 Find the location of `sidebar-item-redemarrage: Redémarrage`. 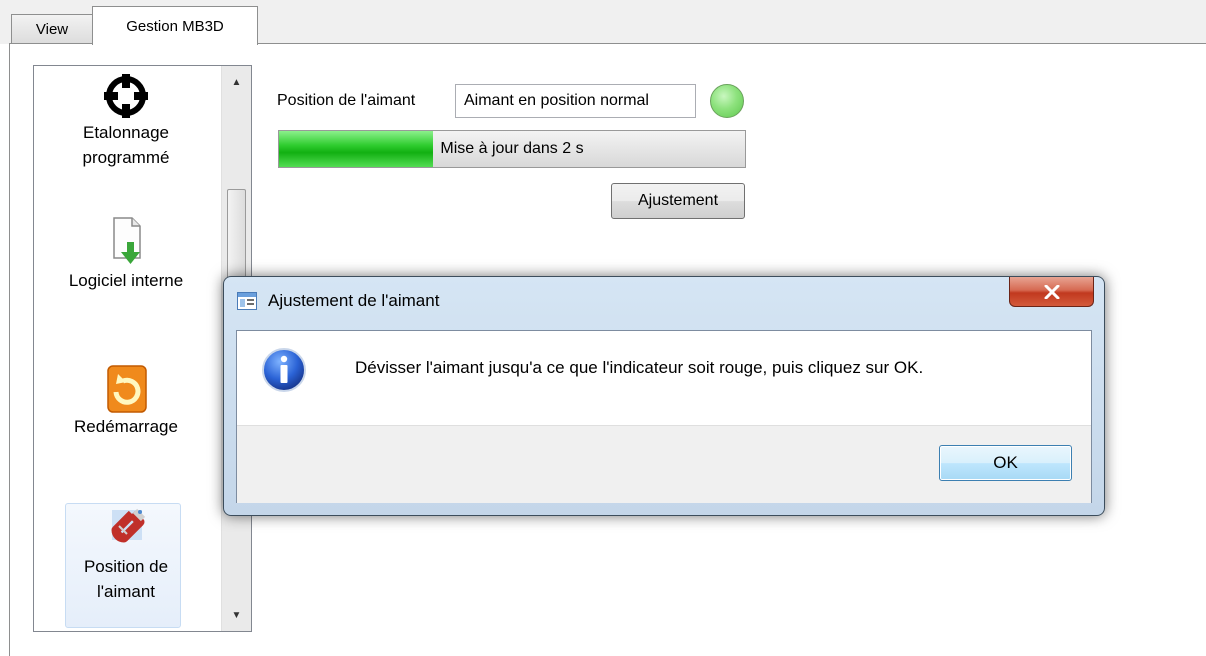

sidebar-item-redemarrage: Redémarrage is located at coordinates (126, 400).